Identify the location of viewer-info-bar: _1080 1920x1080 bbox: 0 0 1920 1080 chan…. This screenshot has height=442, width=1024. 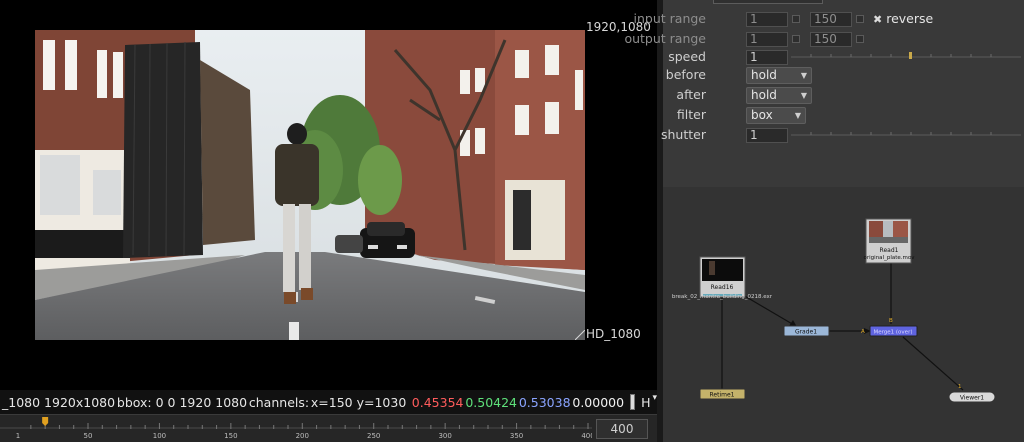
(328, 402).